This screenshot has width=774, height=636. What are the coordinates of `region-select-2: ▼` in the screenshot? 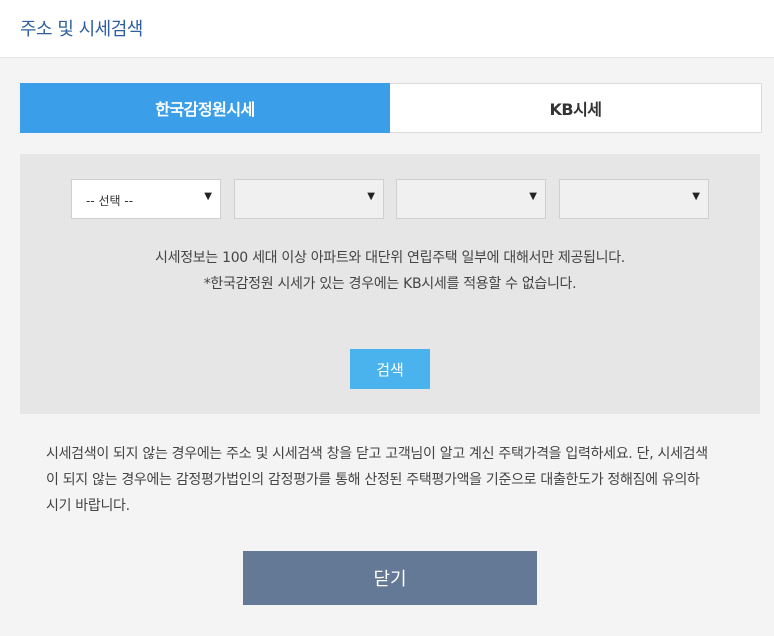 It's located at (309, 199).